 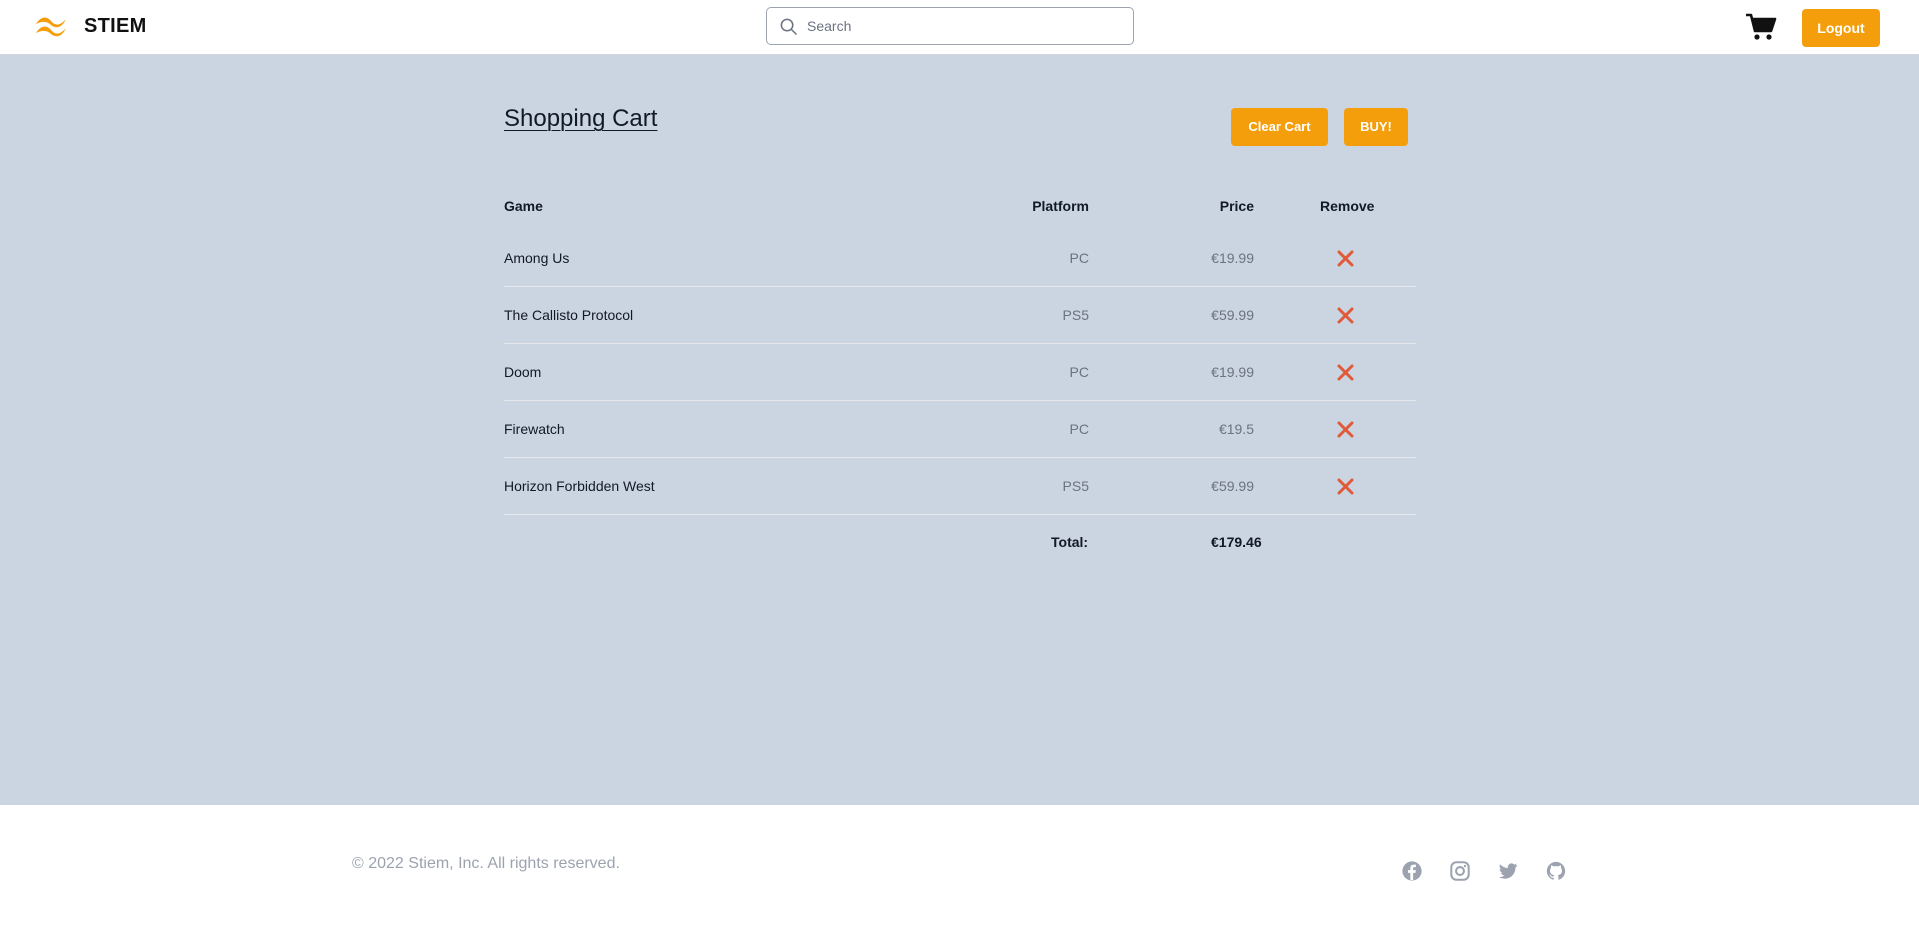 What do you see at coordinates (1412, 871) in the screenshot?
I see `facebook-icon` at bounding box center [1412, 871].